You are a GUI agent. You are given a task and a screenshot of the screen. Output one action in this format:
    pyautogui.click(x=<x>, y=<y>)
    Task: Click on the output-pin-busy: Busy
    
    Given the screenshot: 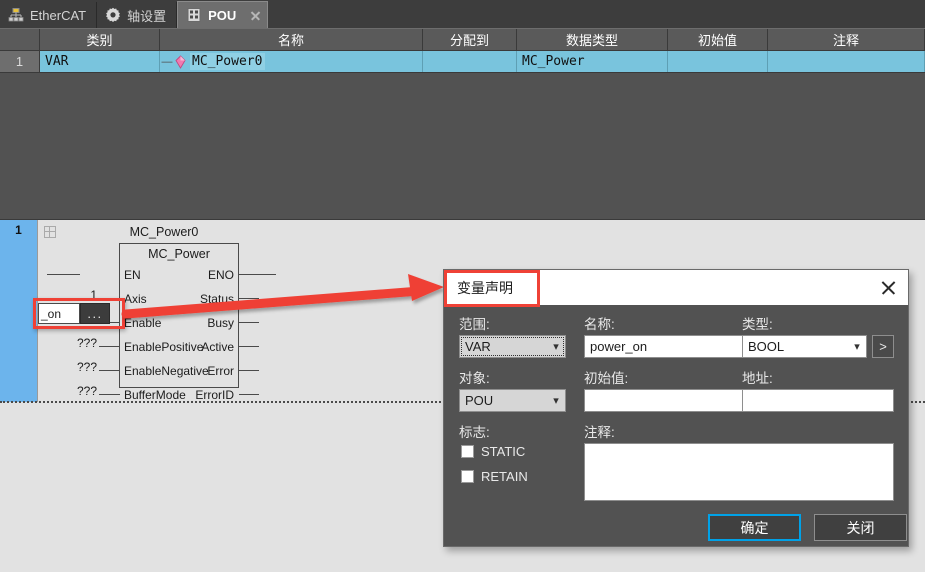 What is the action you would take?
    pyautogui.click(x=220, y=323)
    